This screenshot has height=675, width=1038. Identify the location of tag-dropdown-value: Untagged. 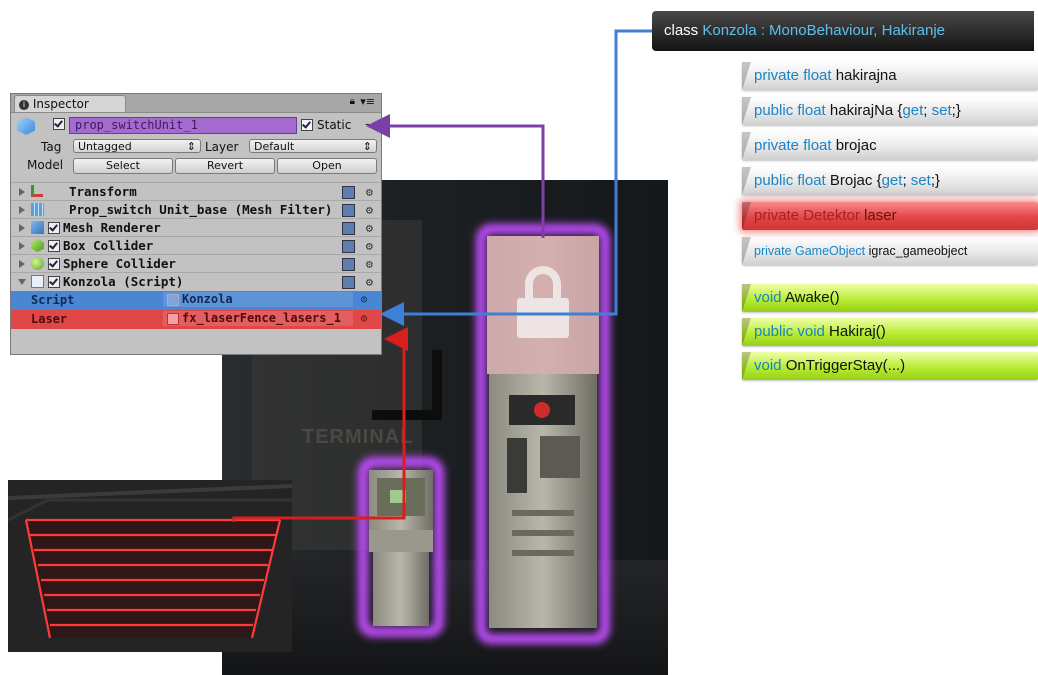
(105, 146).